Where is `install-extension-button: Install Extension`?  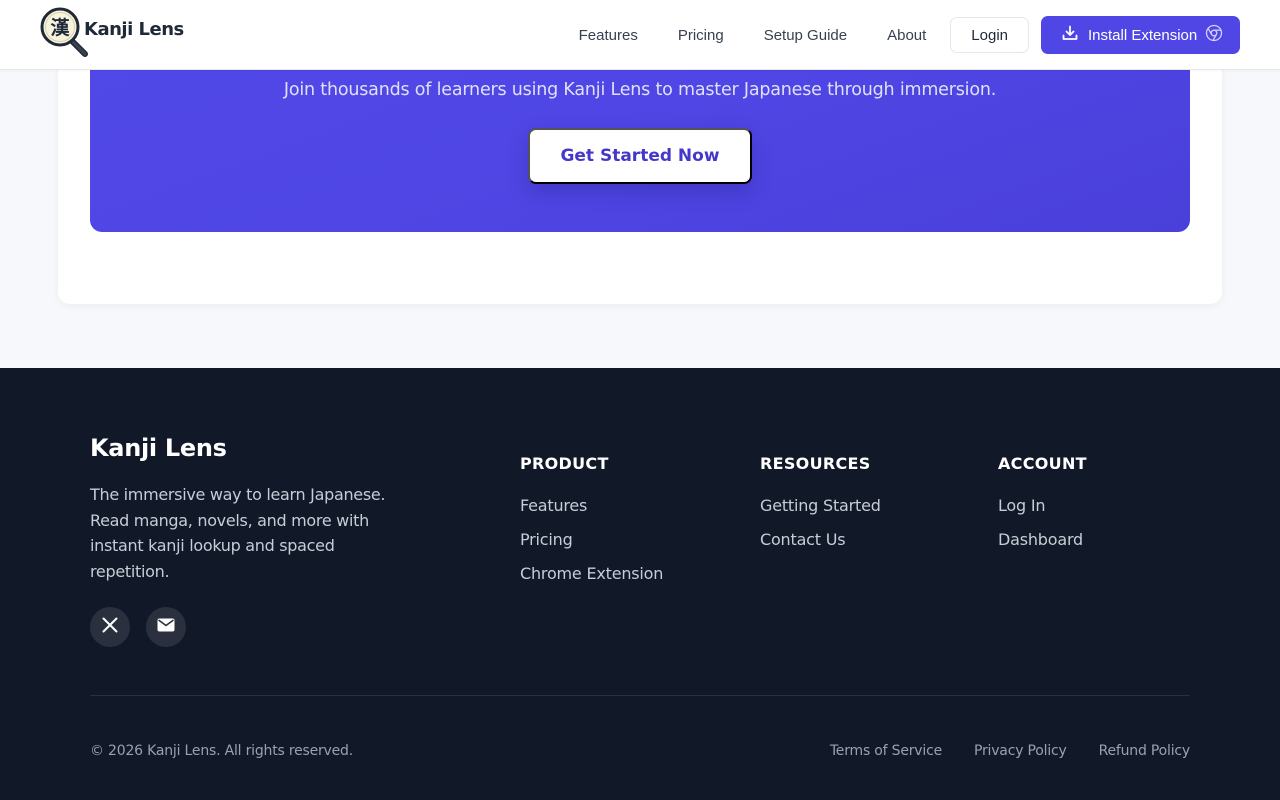 install-extension-button: Install Extension is located at coordinates (1140, 35).